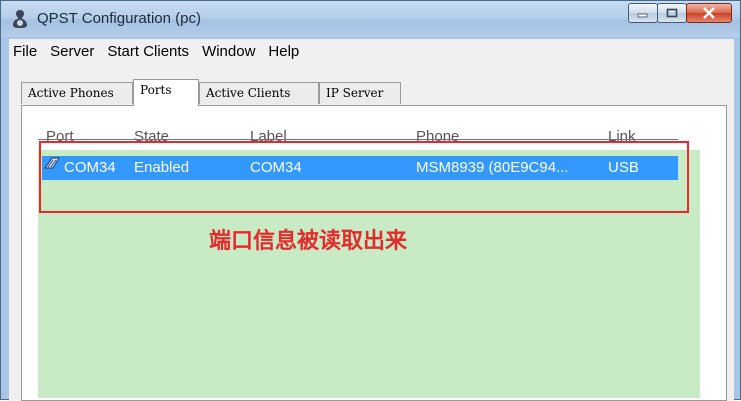  What do you see at coordinates (286, 51) in the screenshot?
I see `menu-help: Help` at bounding box center [286, 51].